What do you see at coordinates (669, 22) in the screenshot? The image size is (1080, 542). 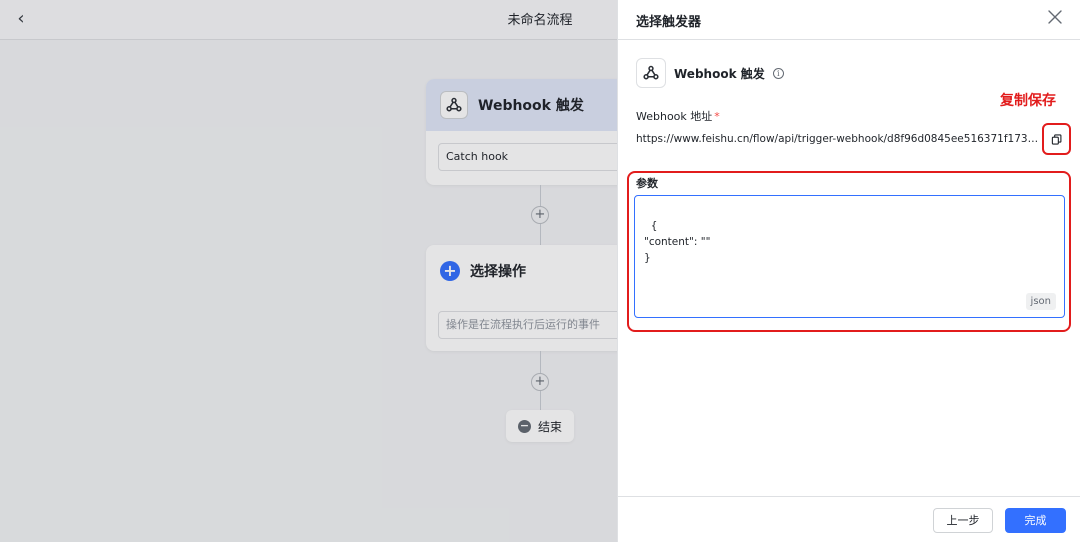 I see `drawer-title: 选择触发器` at bounding box center [669, 22].